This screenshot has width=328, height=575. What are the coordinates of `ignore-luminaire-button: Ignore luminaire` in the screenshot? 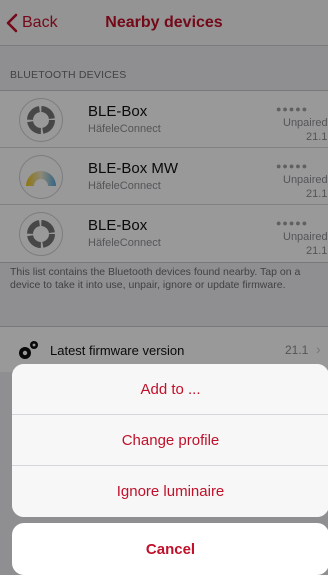 It's located at (170, 491).